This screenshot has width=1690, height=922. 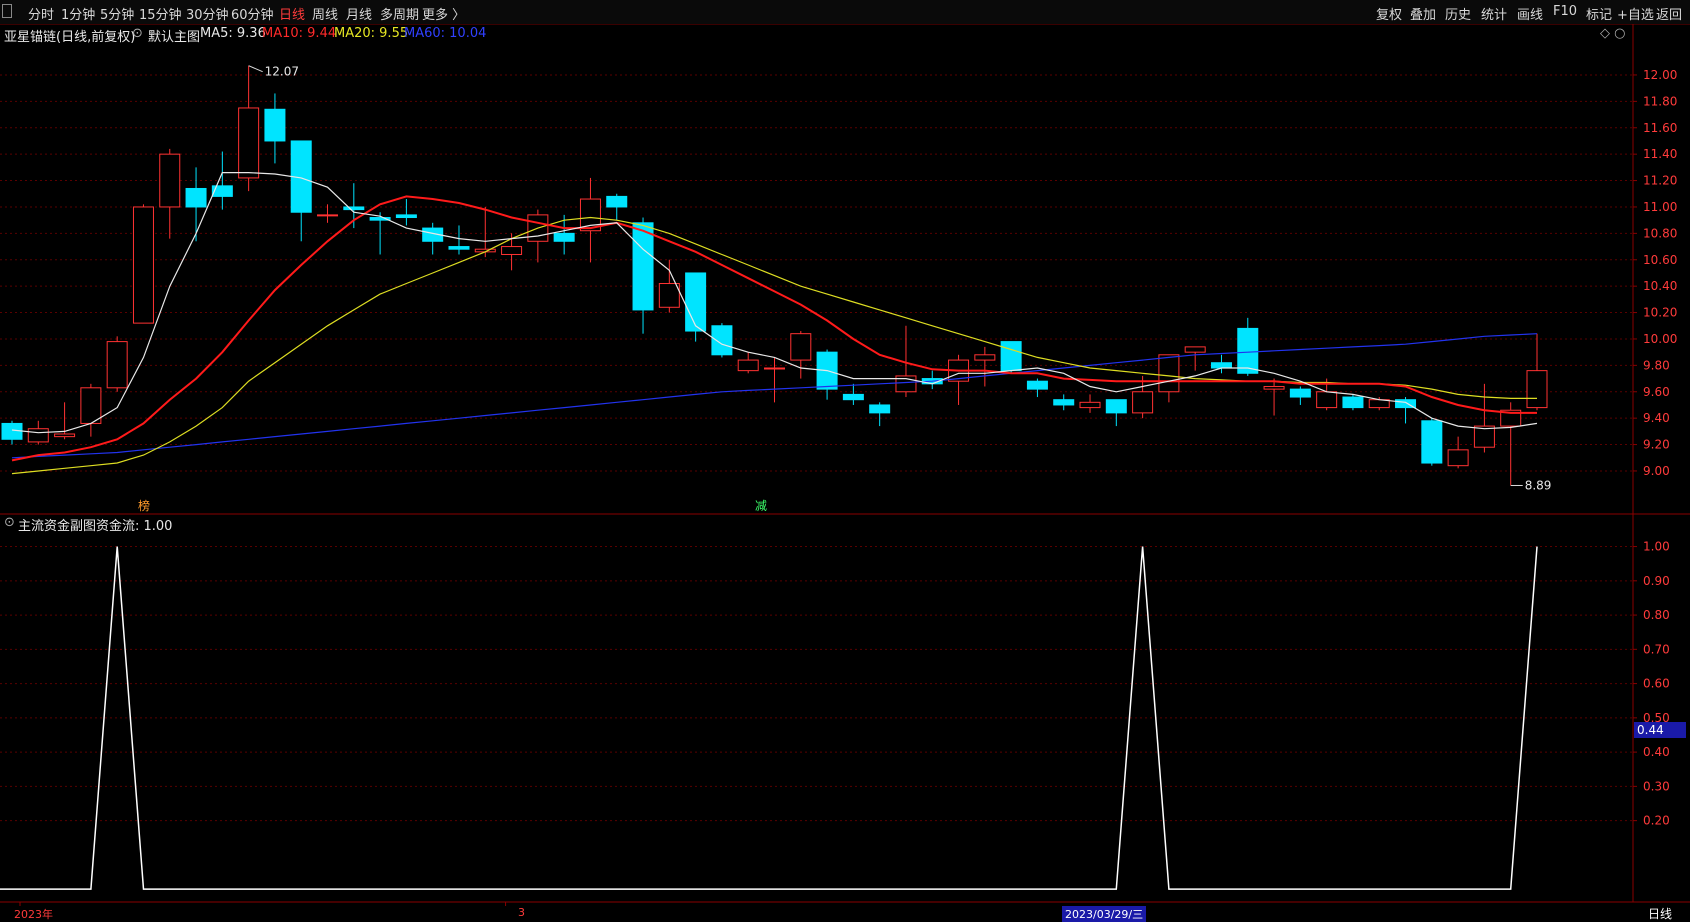 What do you see at coordinates (1660, 101) in the screenshot?
I see `y-tick-label: 11.80` at bounding box center [1660, 101].